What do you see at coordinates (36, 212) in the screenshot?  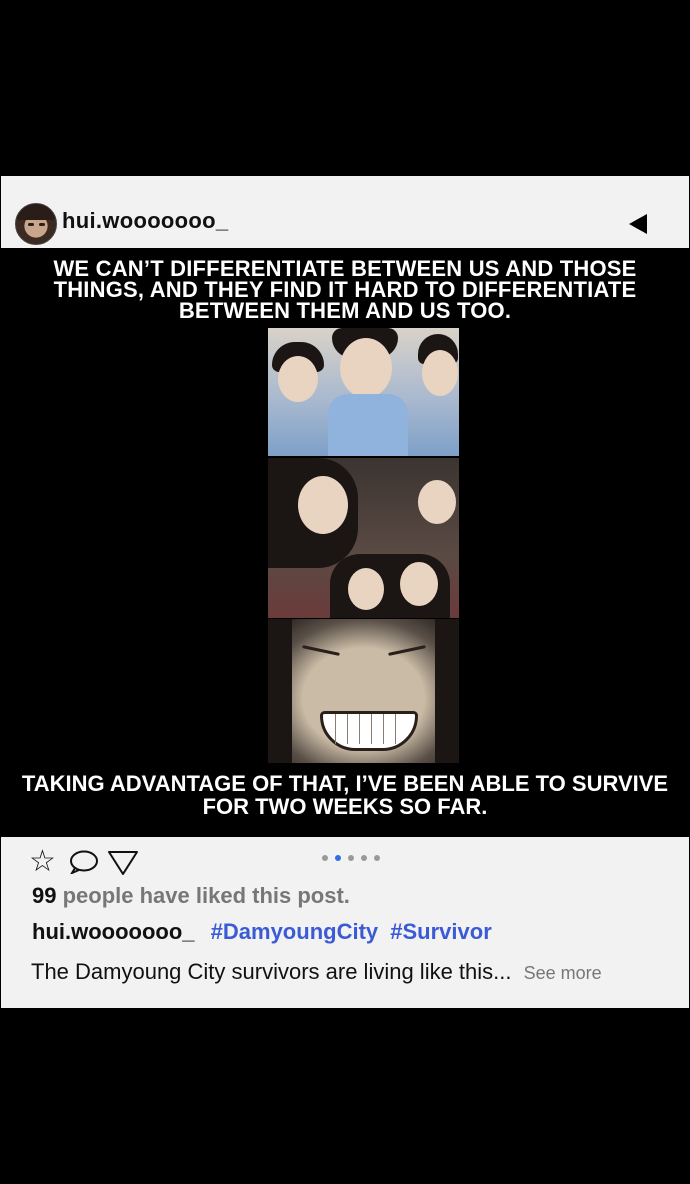 I see `avatar-hair` at bounding box center [36, 212].